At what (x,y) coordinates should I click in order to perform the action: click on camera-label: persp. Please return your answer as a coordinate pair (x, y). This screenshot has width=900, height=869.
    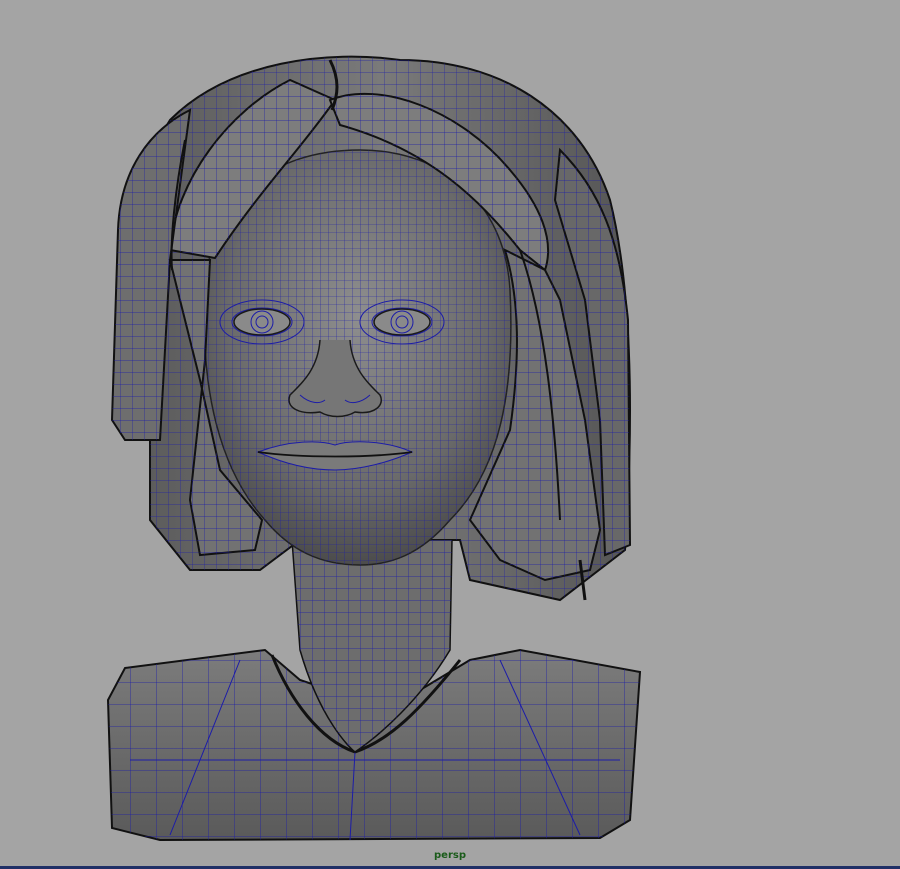
    Looking at the image, I should click on (450, 855).